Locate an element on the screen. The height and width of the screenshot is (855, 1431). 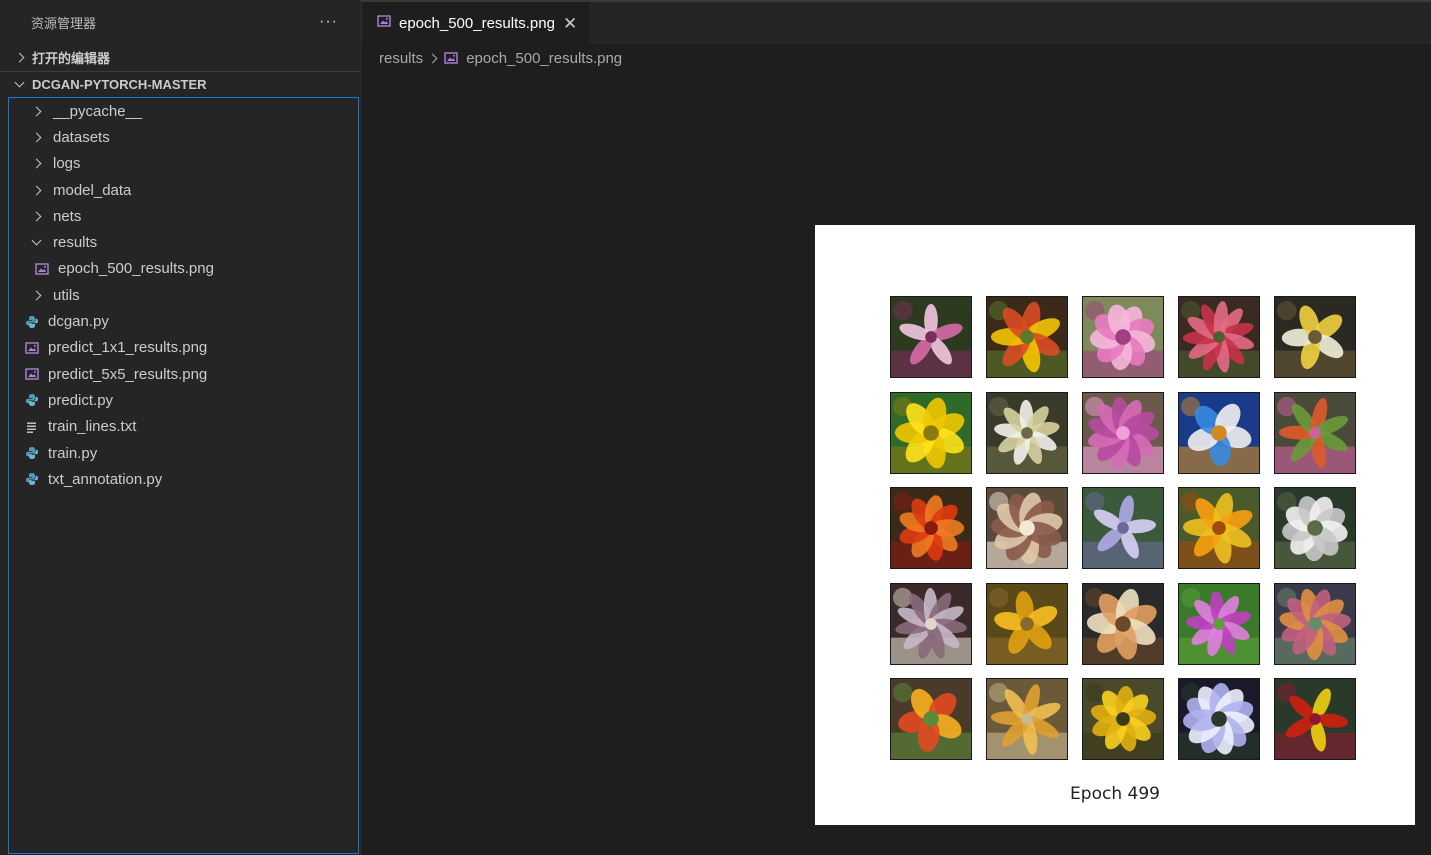
tree-item-label: datasets is located at coordinates (81, 137).